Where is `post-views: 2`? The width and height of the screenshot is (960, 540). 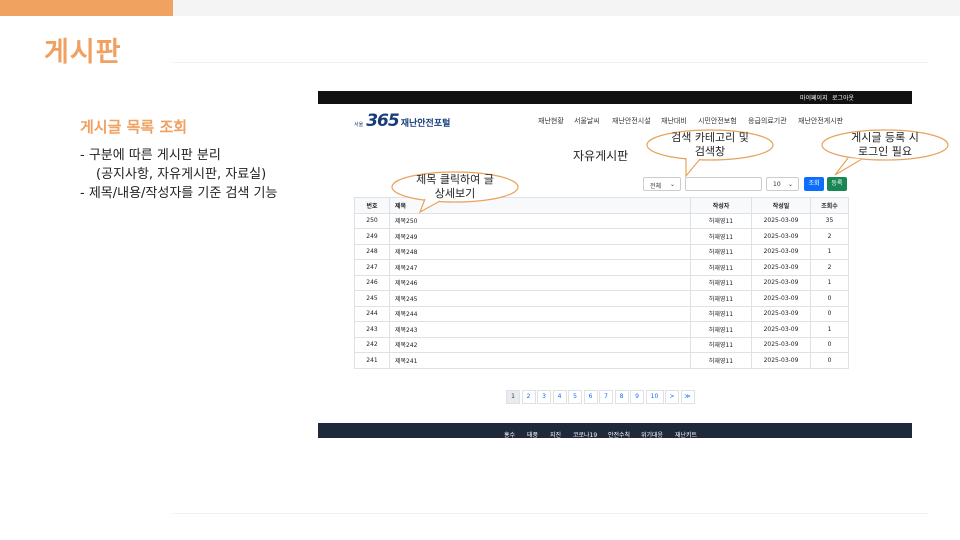
post-views: 2 is located at coordinates (829, 267).